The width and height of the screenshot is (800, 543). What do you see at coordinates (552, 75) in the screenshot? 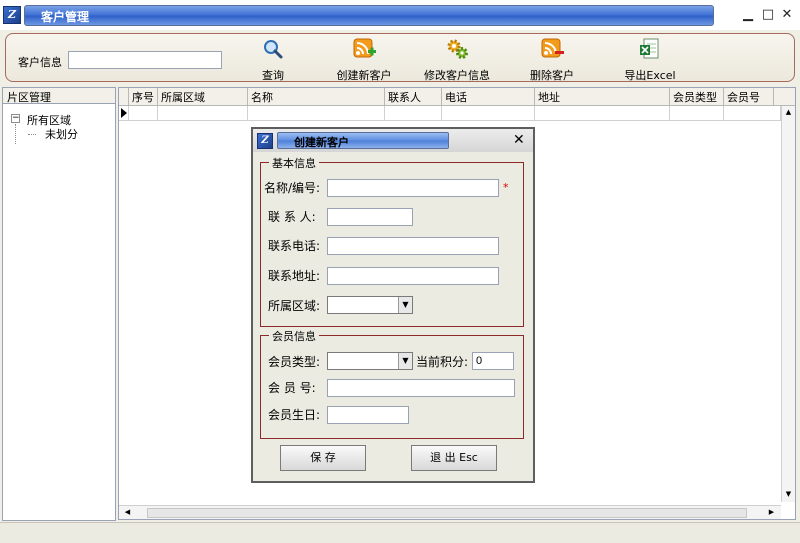
I see `delete-customer-label: 删除客户` at bounding box center [552, 75].